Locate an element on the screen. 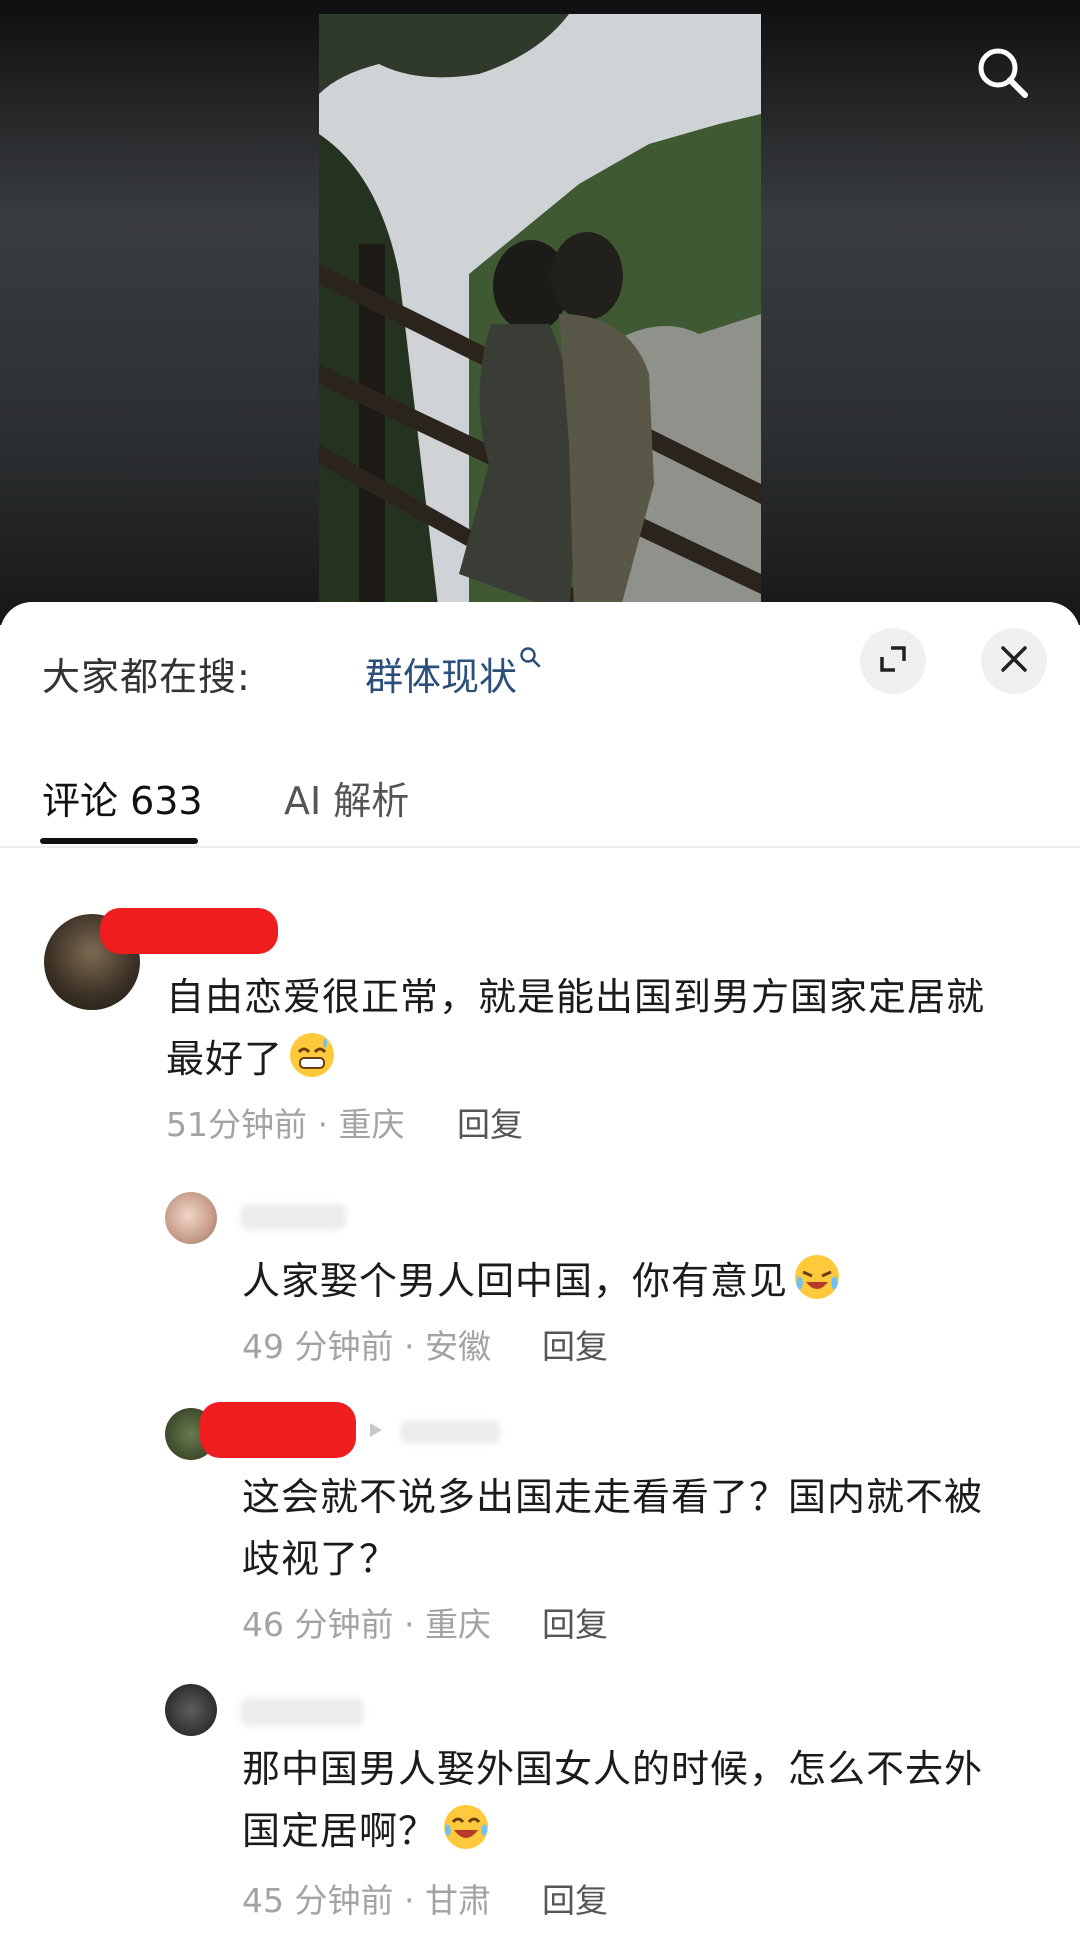  video-frame is located at coordinates (540, 314).